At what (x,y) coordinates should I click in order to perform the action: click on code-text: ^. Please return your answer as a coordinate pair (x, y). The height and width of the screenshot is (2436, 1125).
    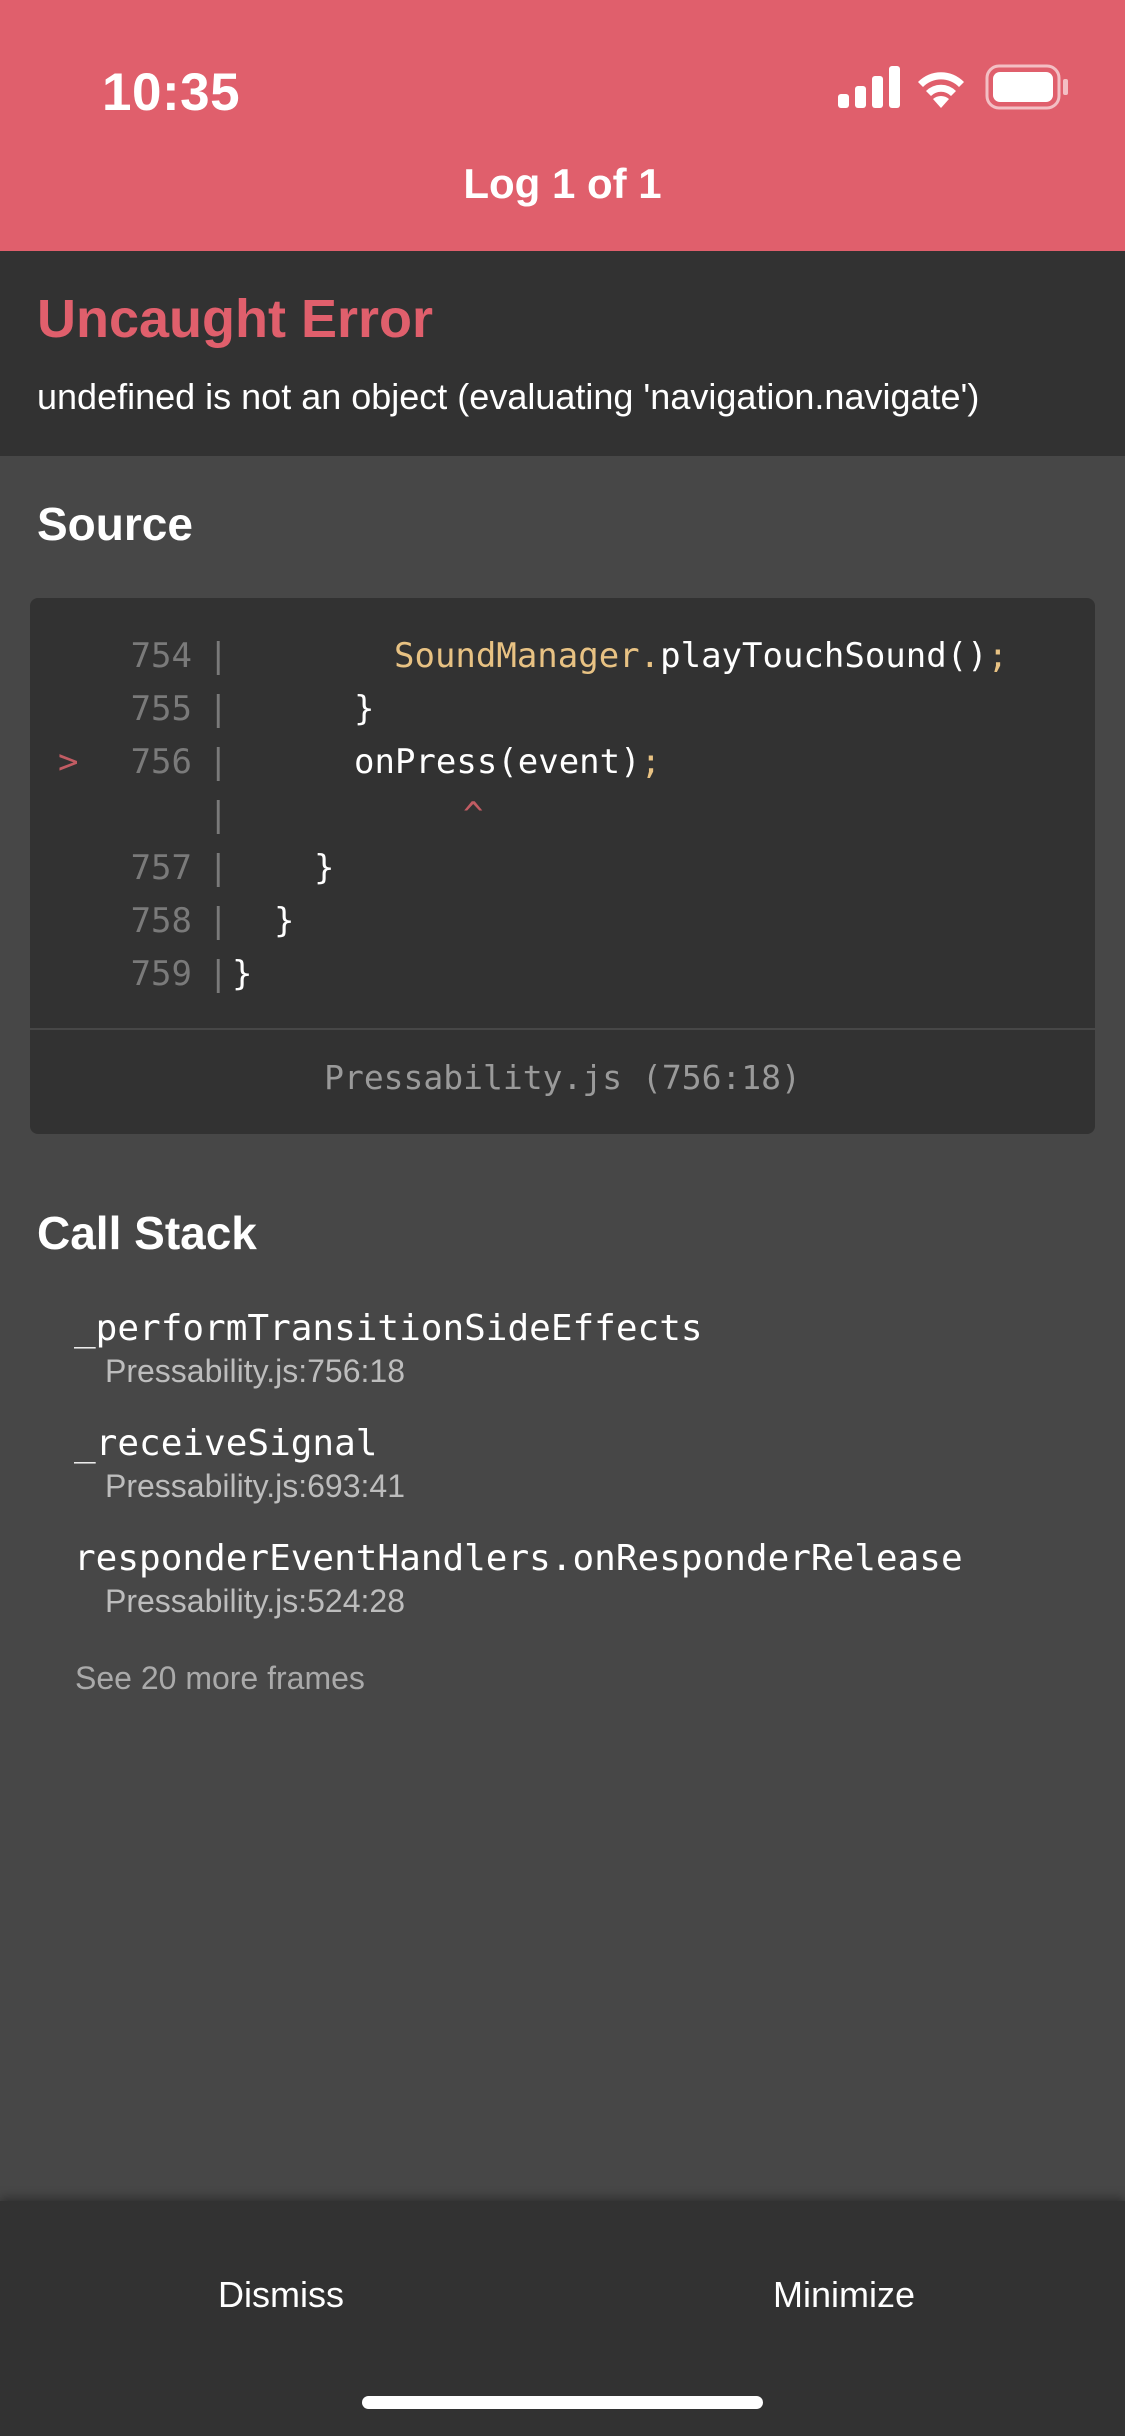
    Looking at the image, I should click on (473, 815).